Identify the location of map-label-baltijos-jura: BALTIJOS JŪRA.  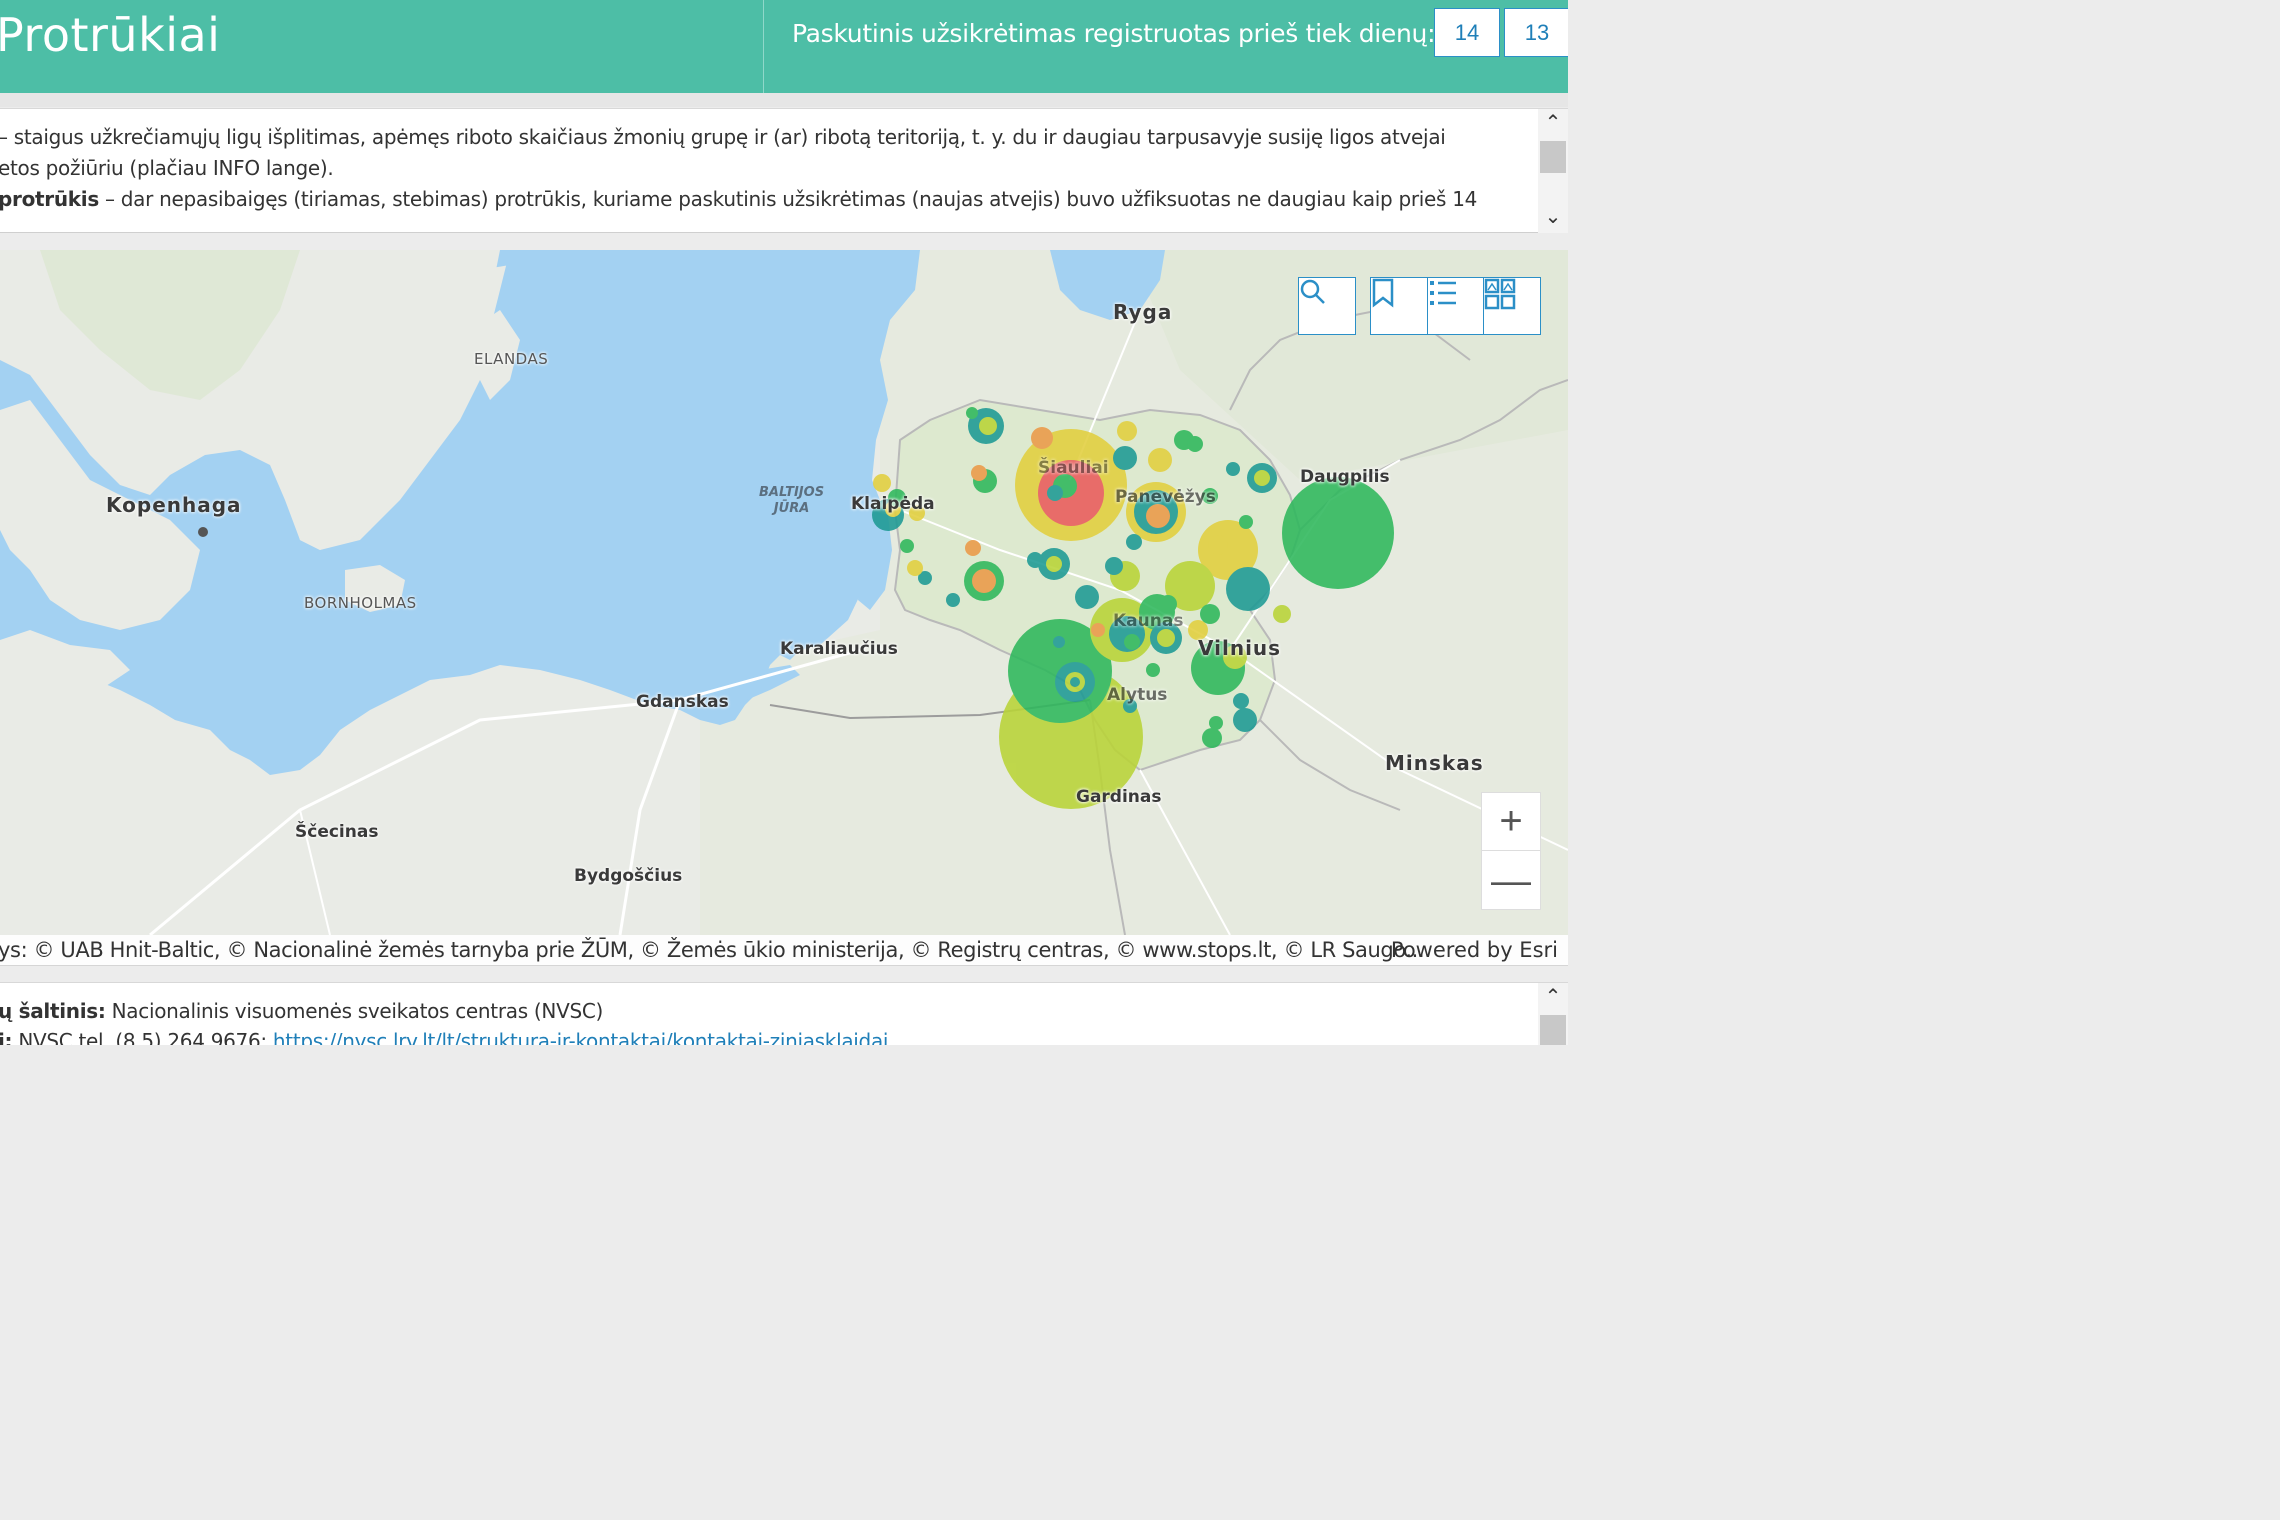
(792, 500).